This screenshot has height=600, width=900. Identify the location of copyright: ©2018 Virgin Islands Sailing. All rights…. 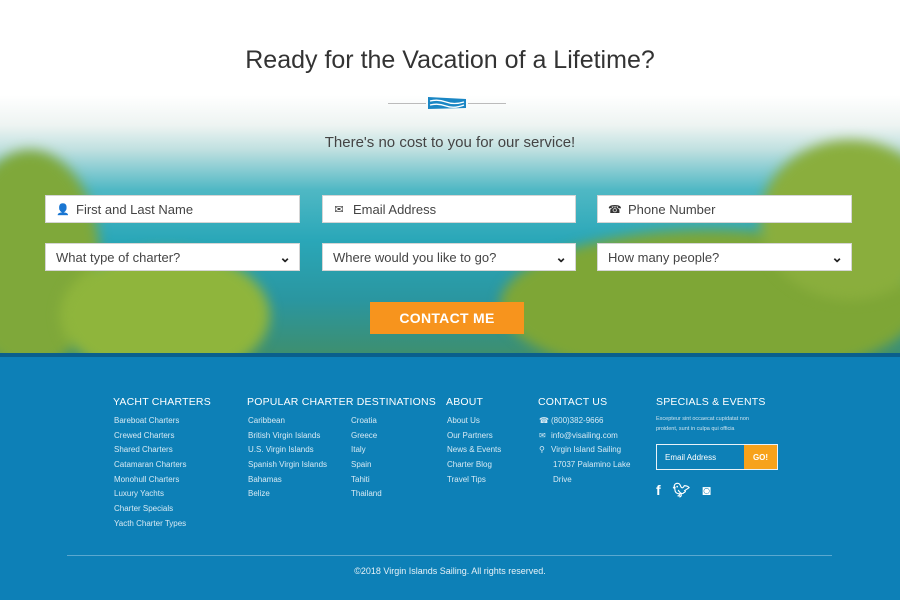
(450, 571).